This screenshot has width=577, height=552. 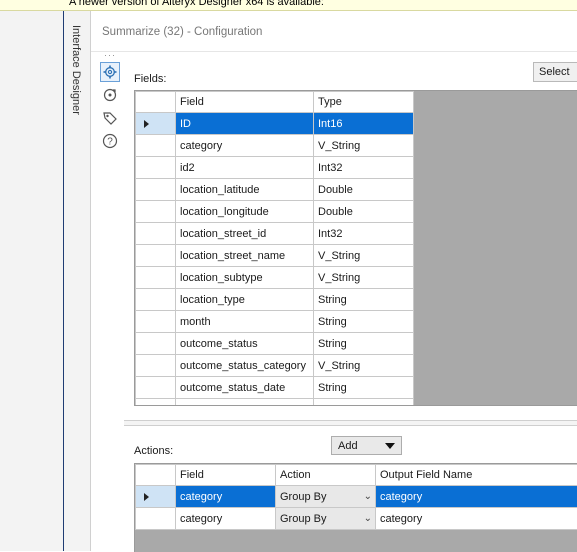 What do you see at coordinates (245, 366) in the screenshot?
I see `field-name-cell: outcome_status_category` at bounding box center [245, 366].